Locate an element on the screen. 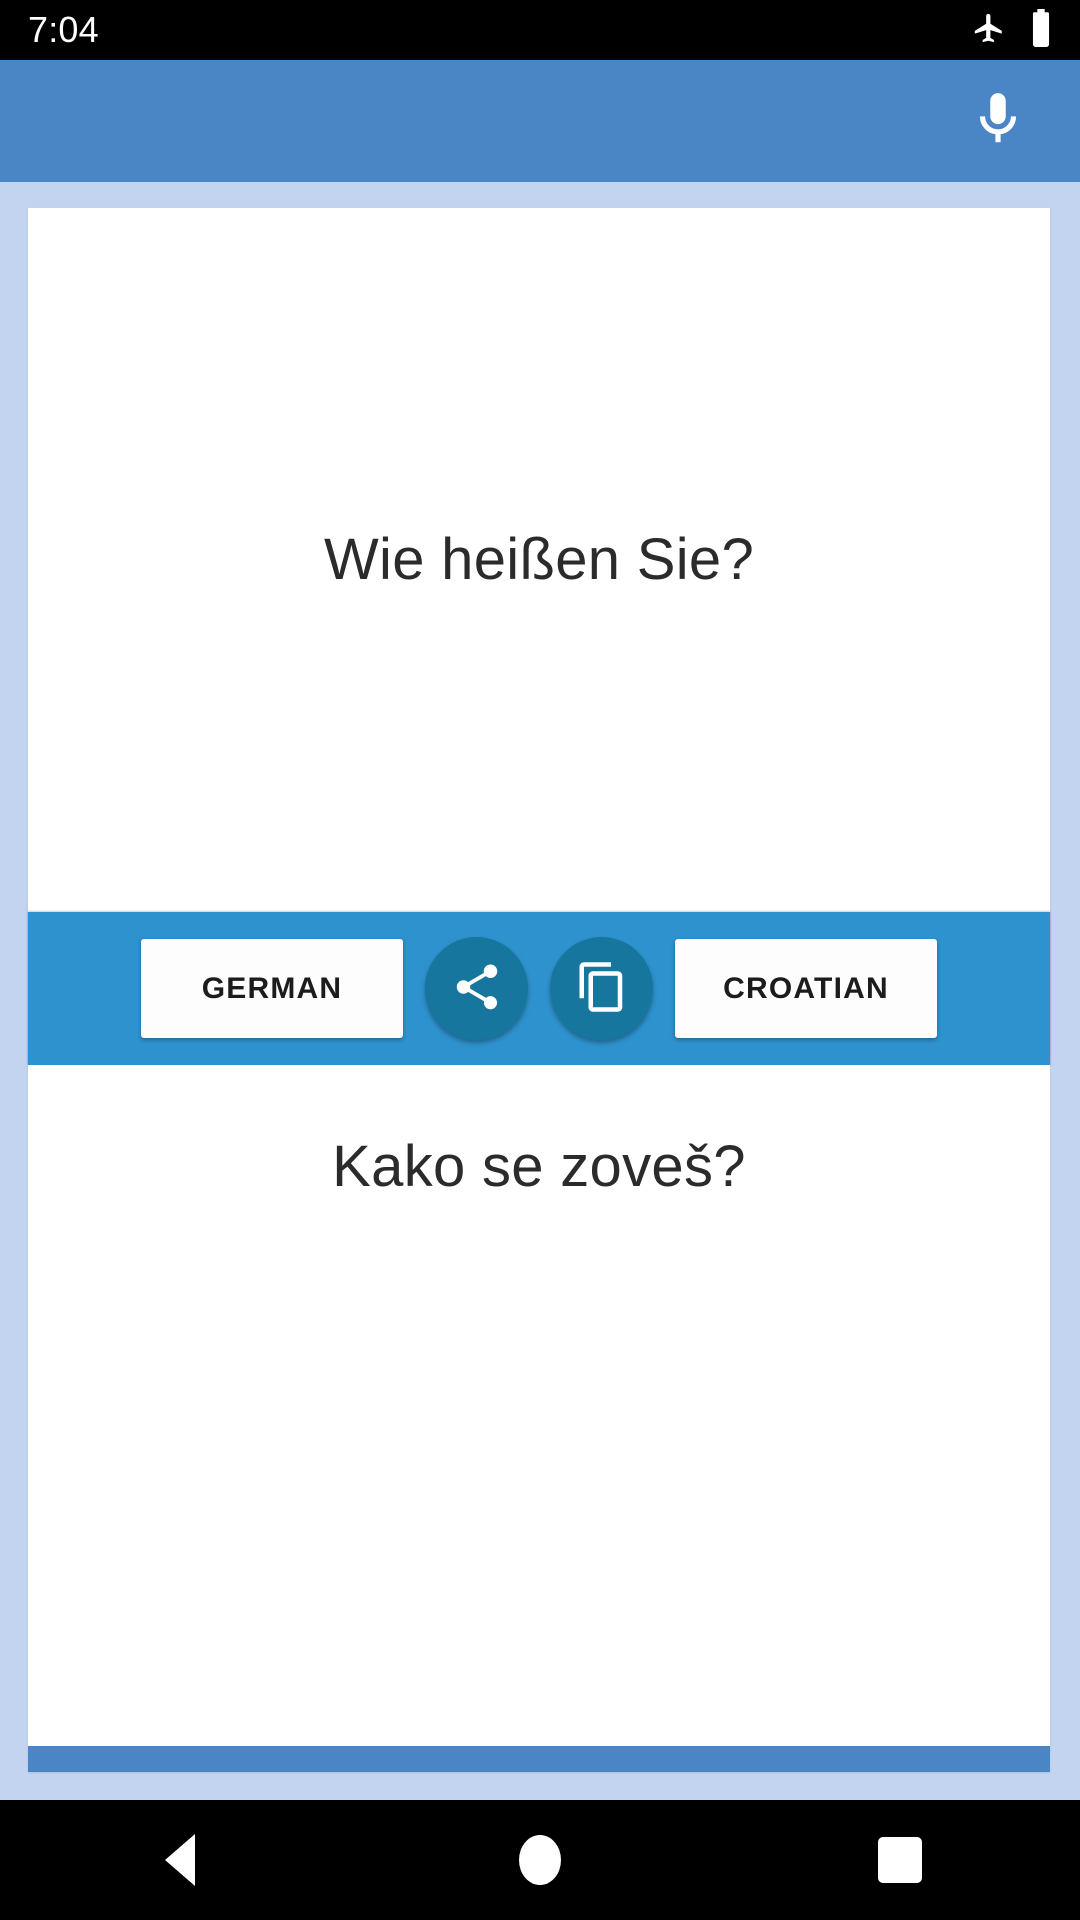 Image resolution: width=1080 pixels, height=1920 pixels. nav-back-button is located at coordinates (180, 1860).